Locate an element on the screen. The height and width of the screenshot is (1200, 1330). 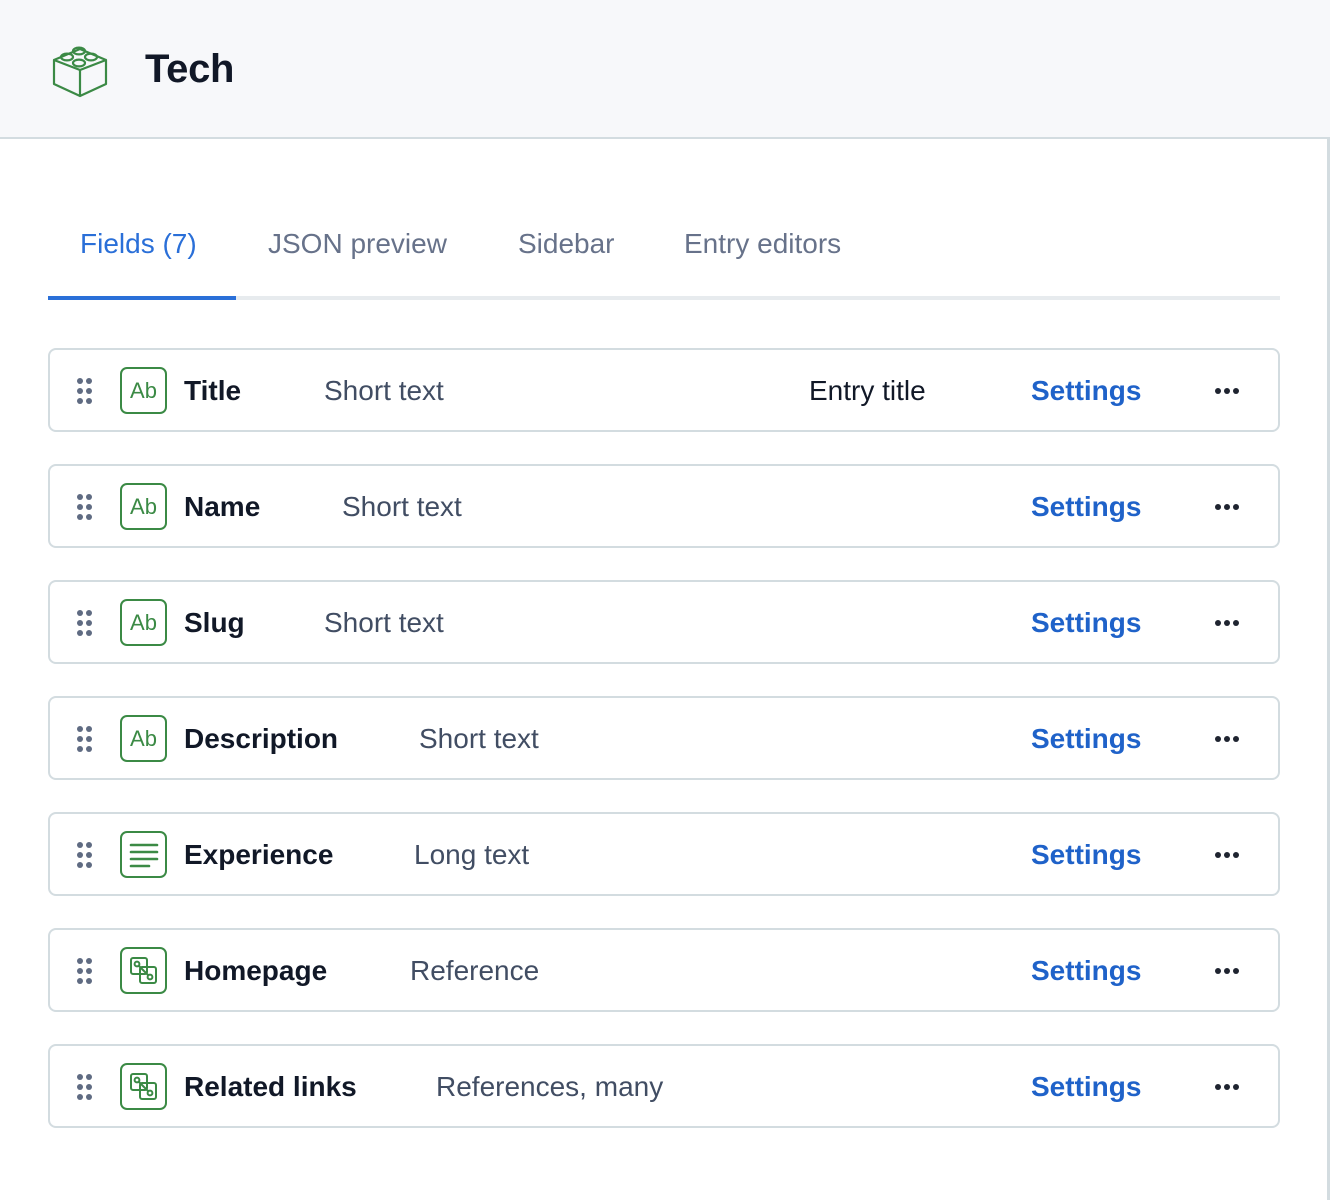
active-tab-indicator is located at coordinates (142, 298).